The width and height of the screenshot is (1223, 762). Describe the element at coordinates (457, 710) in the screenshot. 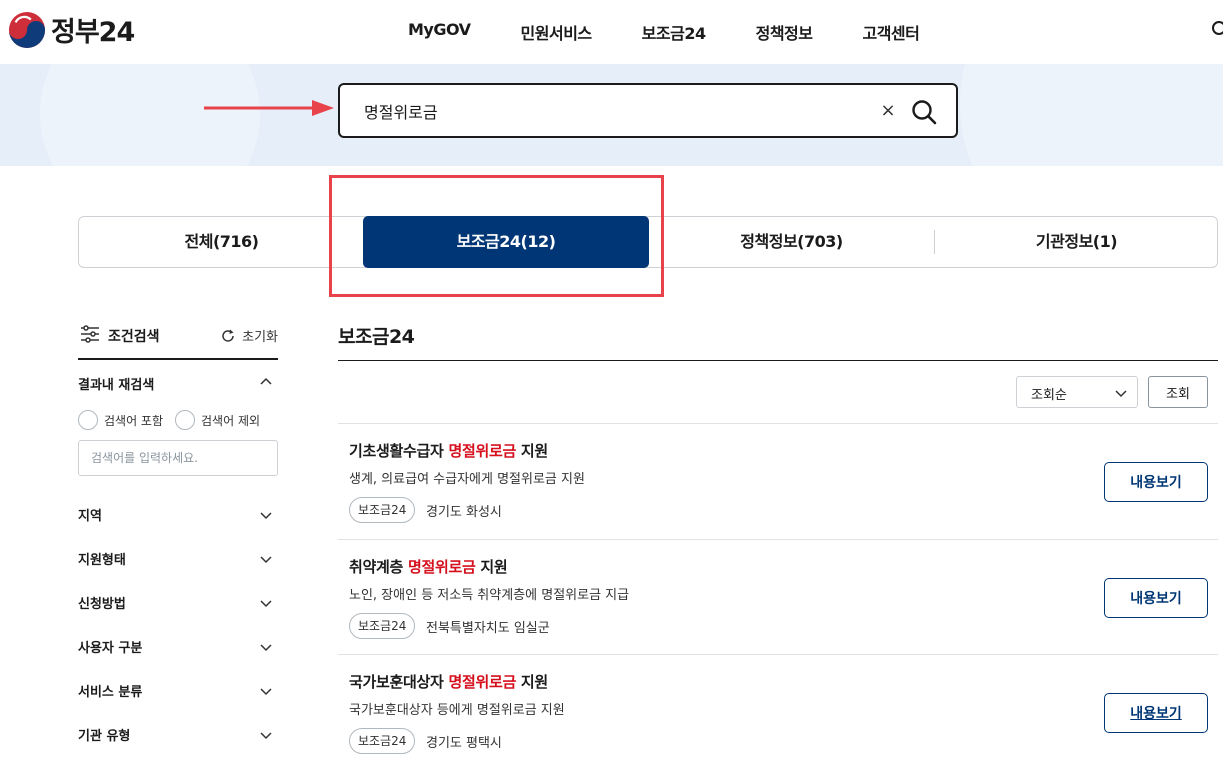

I see `result-item-desc: 국가보훈대상자 등에게 명절위로금 지원` at that location.